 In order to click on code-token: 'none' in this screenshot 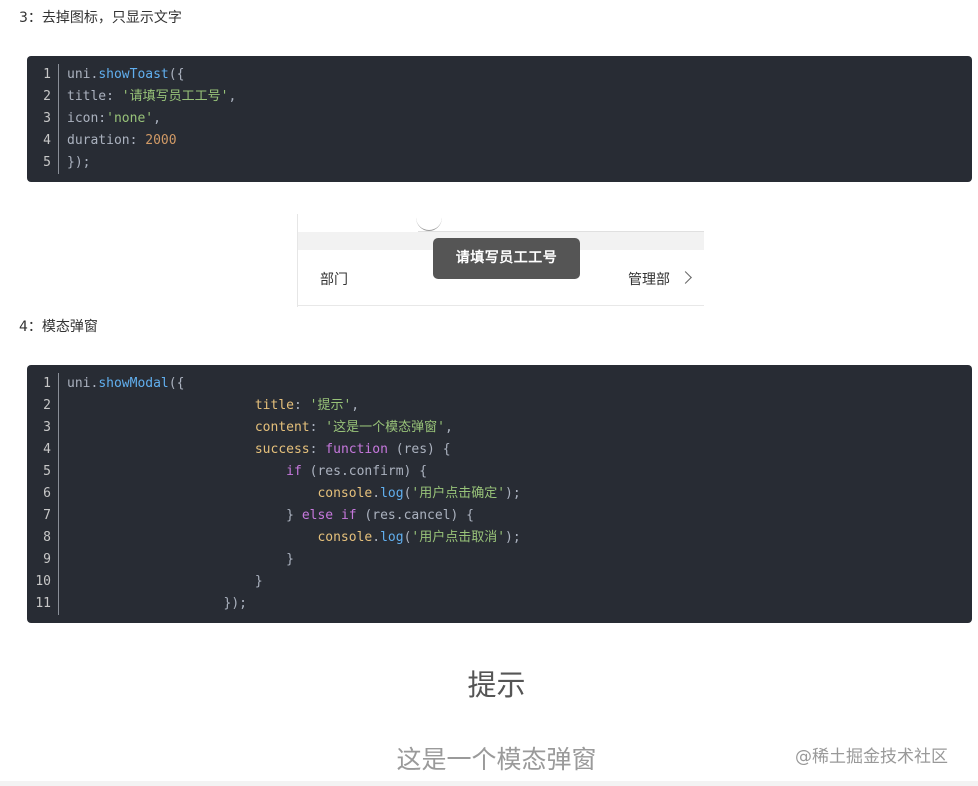, I will do `click(130, 118)`.